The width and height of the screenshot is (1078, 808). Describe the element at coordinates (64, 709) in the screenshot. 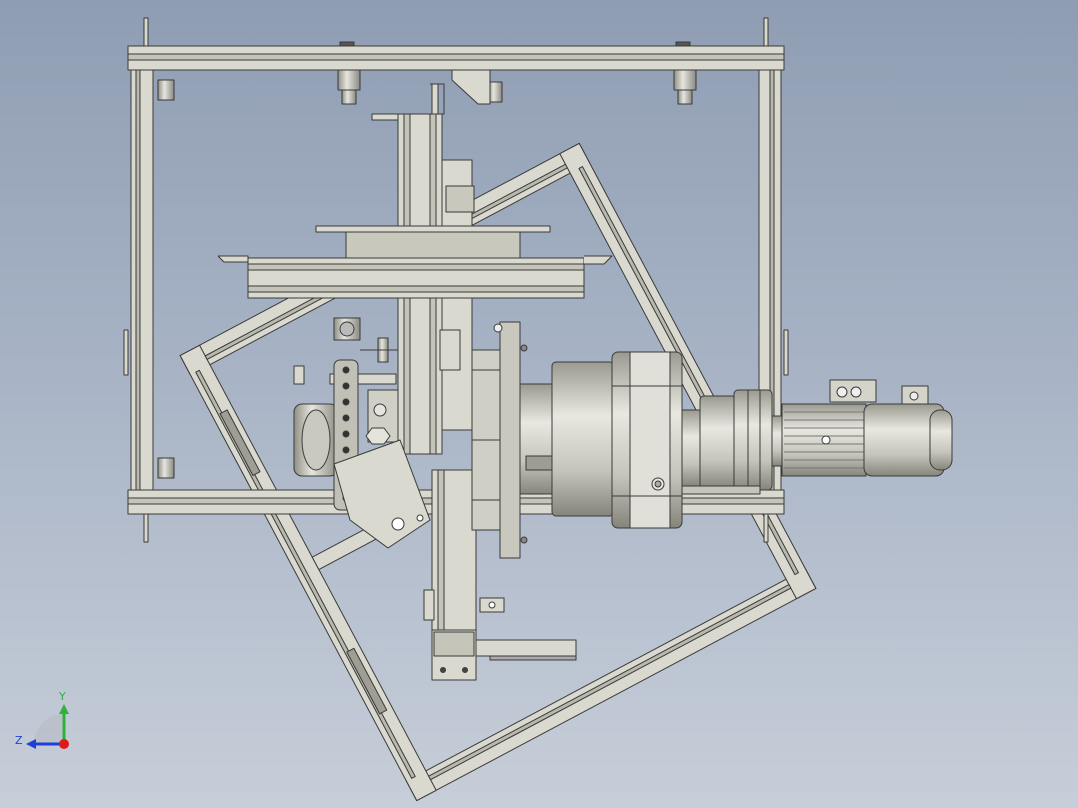

I see `y-axis-arrow-icon` at that location.